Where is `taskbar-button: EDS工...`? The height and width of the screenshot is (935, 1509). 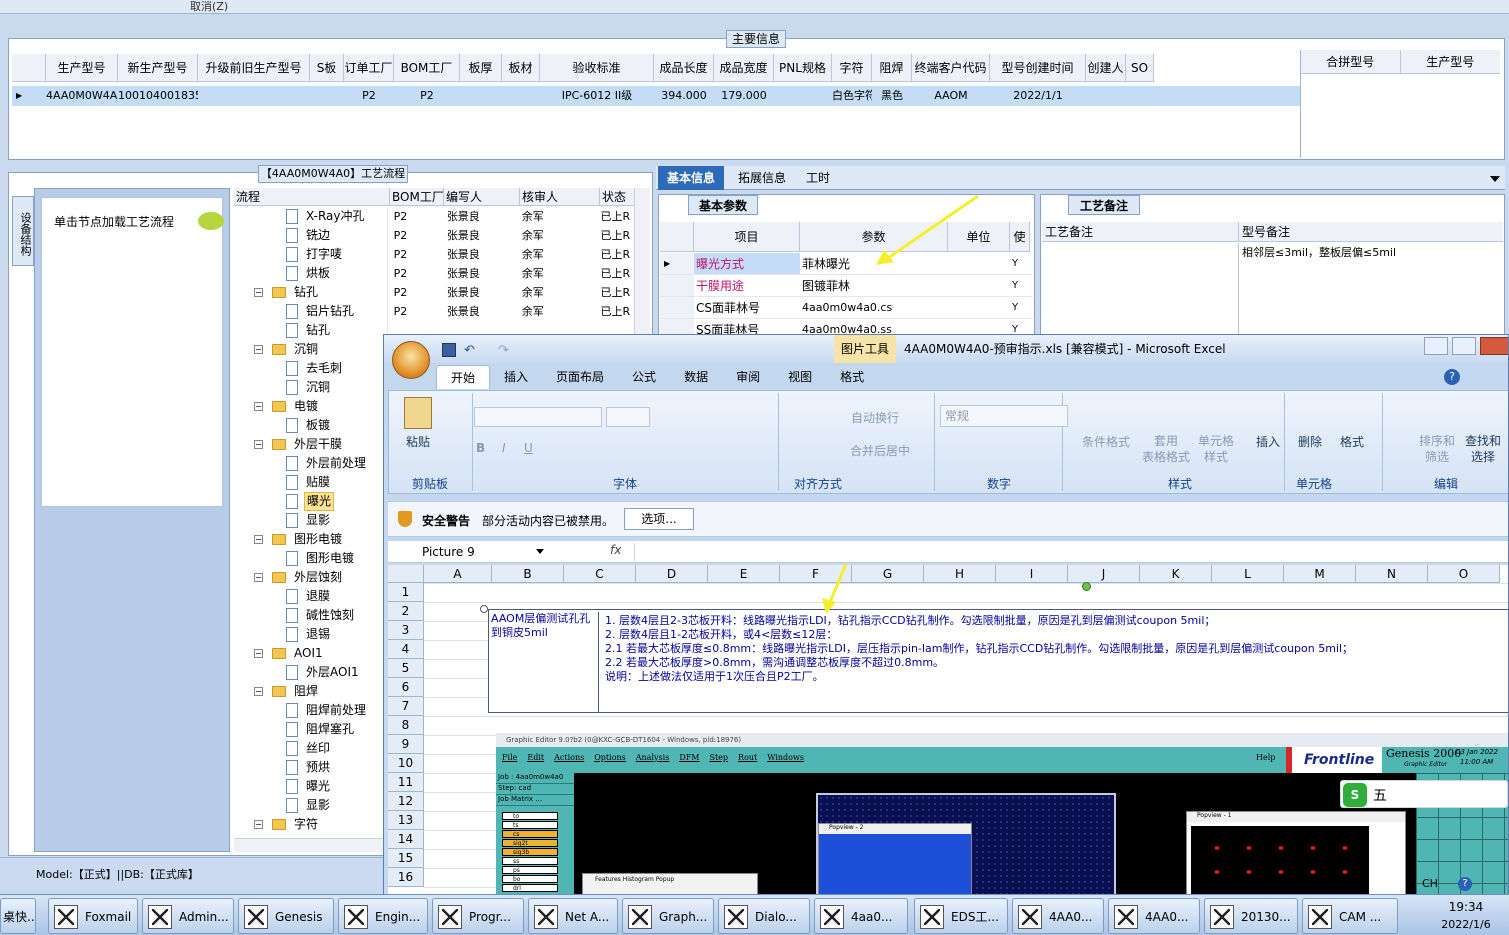
taskbar-button: EDS工... is located at coordinates (961, 916).